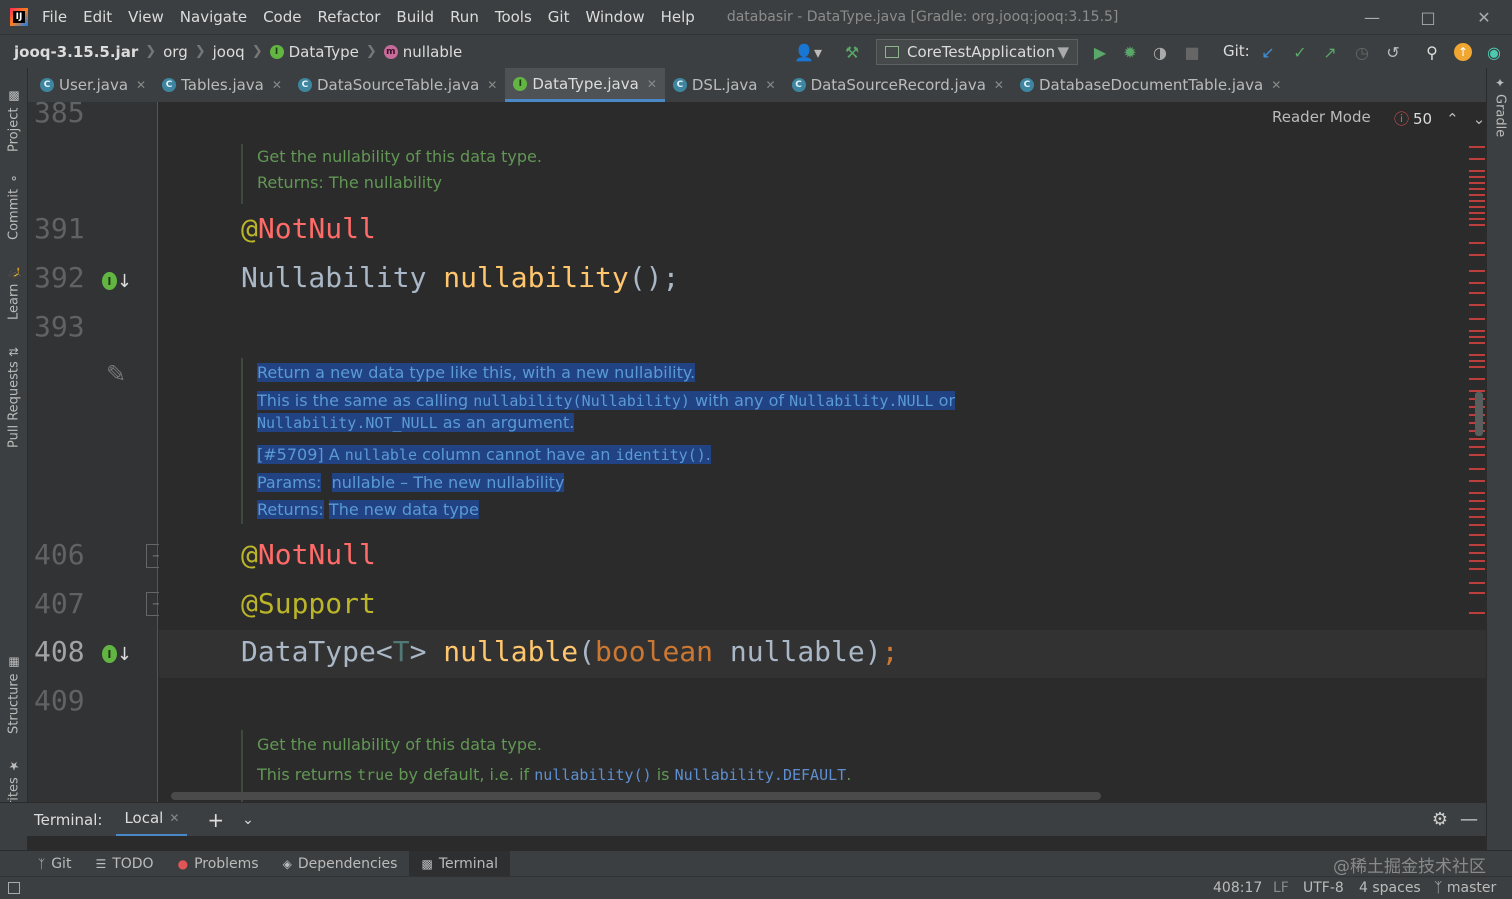  Describe the element at coordinates (1268, 52) in the screenshot. I see `git-update-icon: ↙` at that location.